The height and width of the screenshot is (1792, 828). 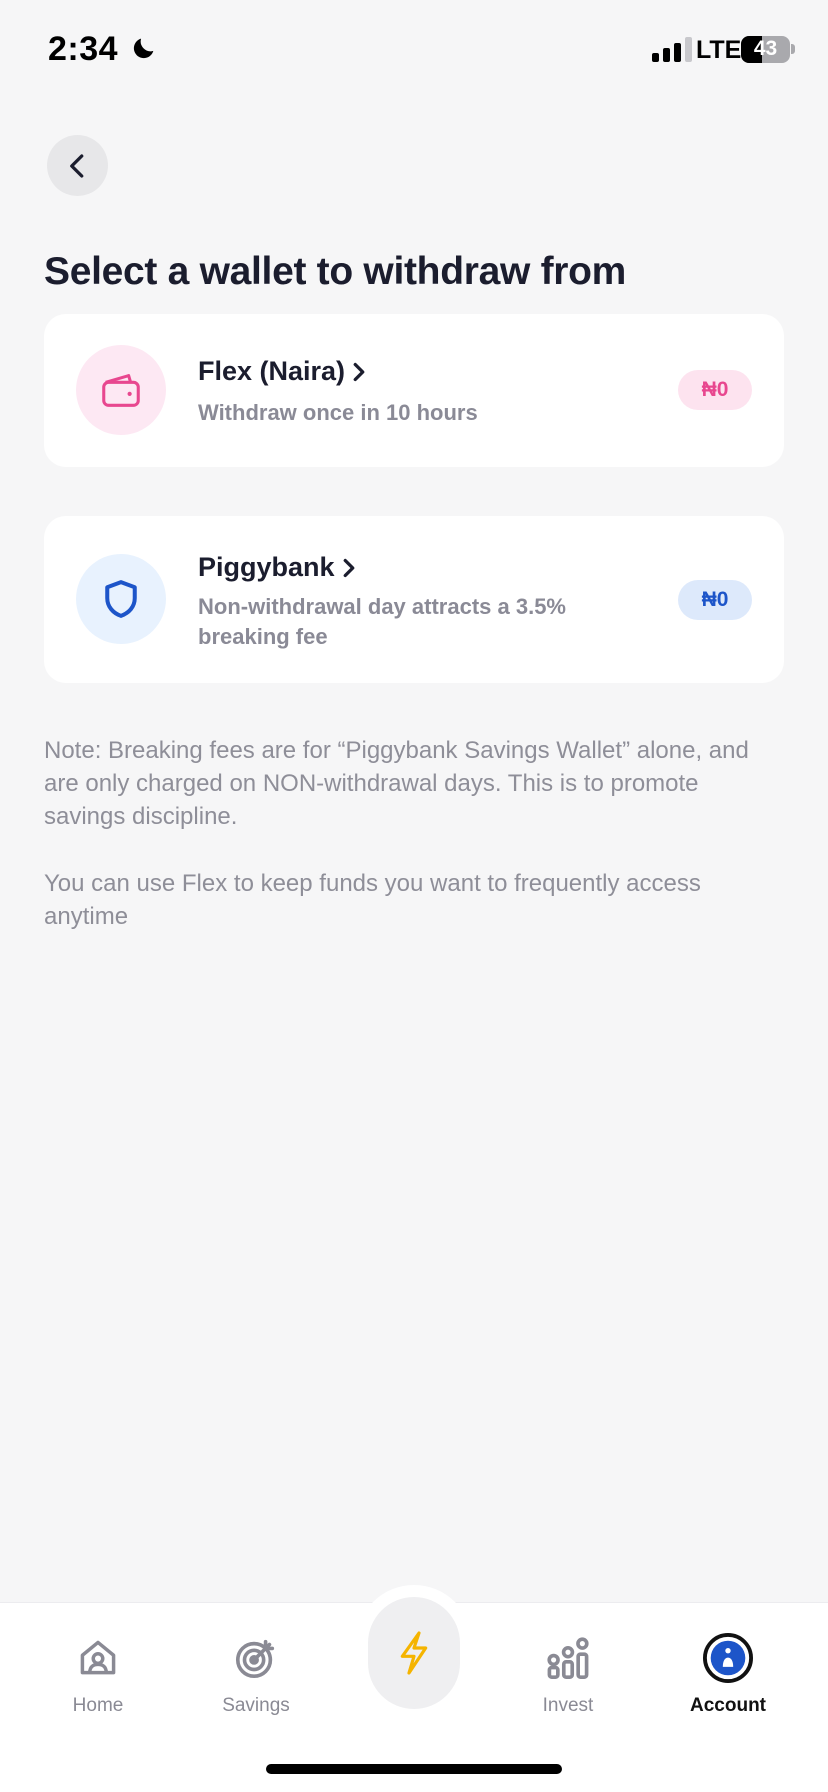 What do you see at coordinates (728, 1658) in the screenshot?
I see `account-icon` at bounding box center [728, 1658].